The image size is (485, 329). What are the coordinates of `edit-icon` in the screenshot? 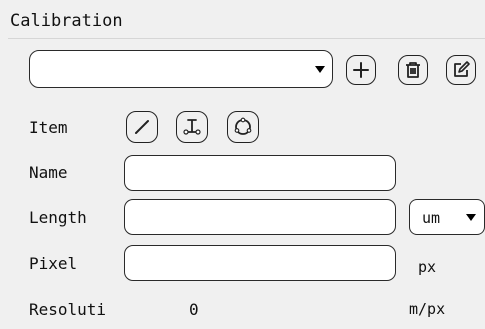 It's located at (462, 69).